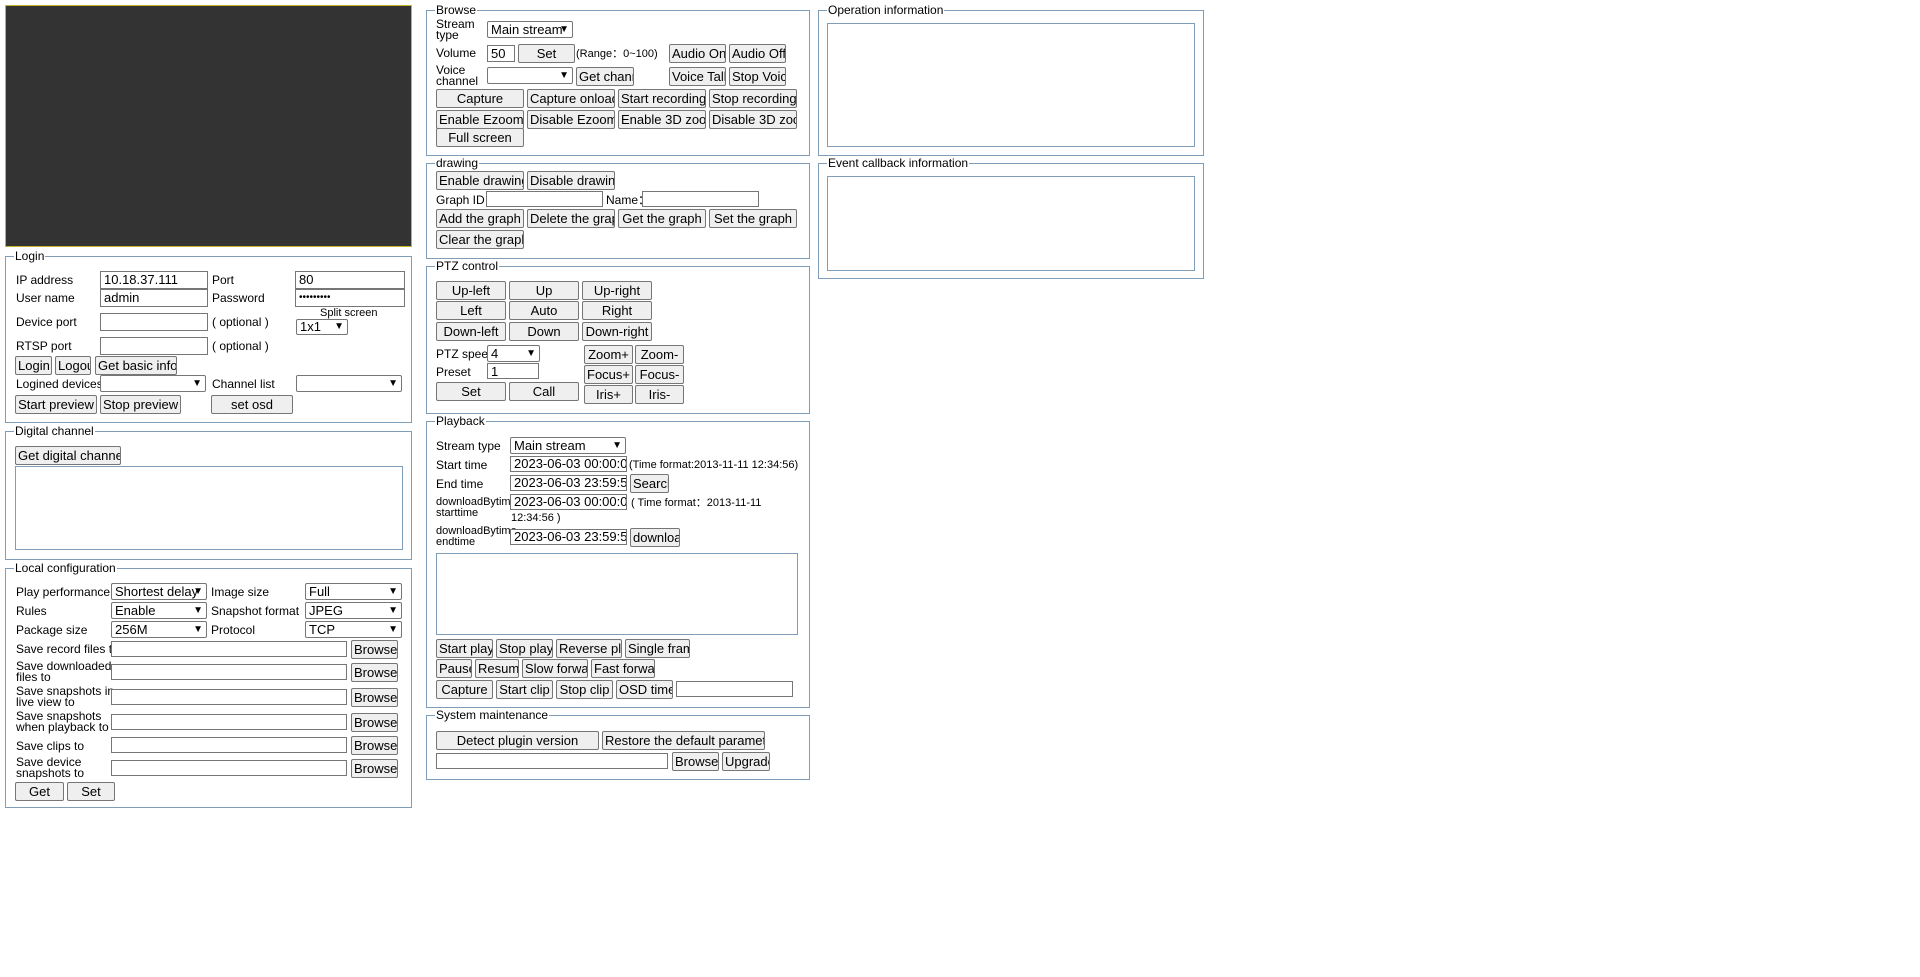  I want to click on download-start-time-input: 2023-06-03 00:00:00, so click(568, 502).